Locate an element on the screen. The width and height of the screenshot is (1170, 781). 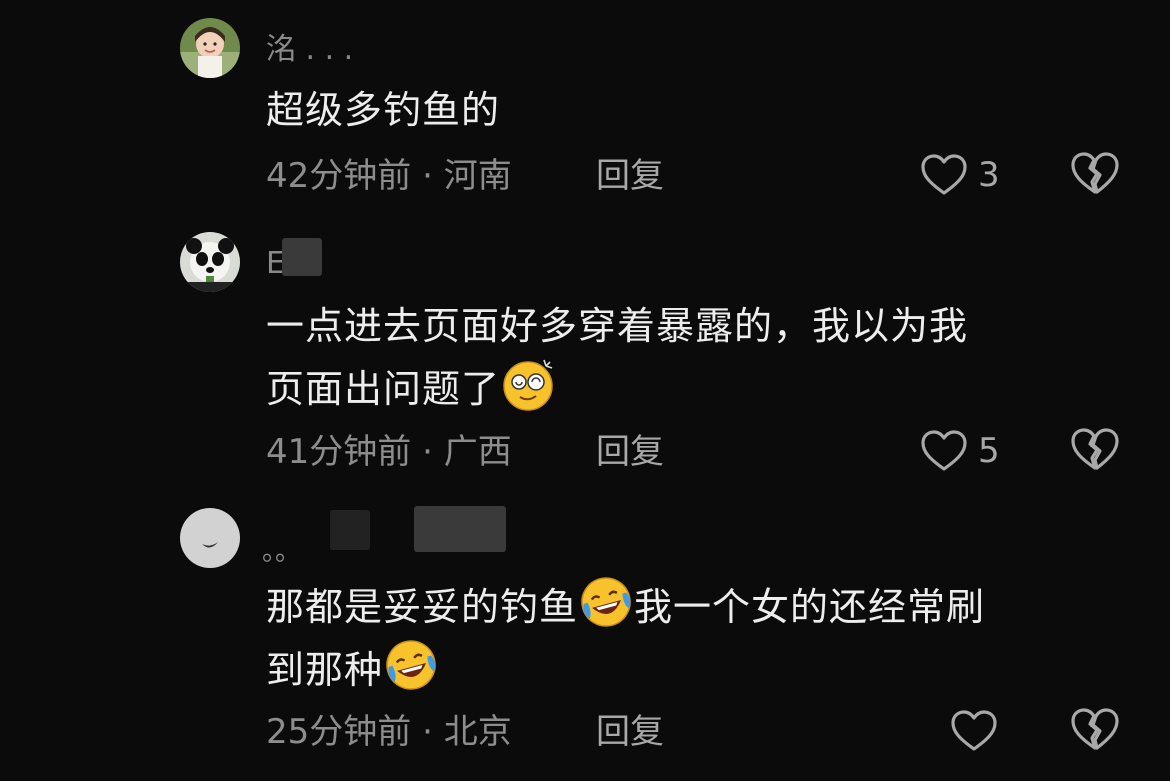
comment-text-line: 那都是妥妥的钓鱼 我一个女的还经常刷 is located at coordinates (696, 605).